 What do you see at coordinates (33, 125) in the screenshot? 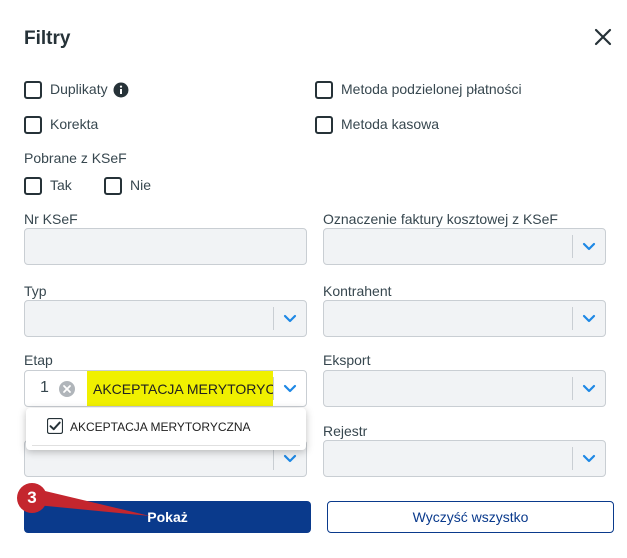
I see `korekta-checkbox` at bounding box center [33, 125].